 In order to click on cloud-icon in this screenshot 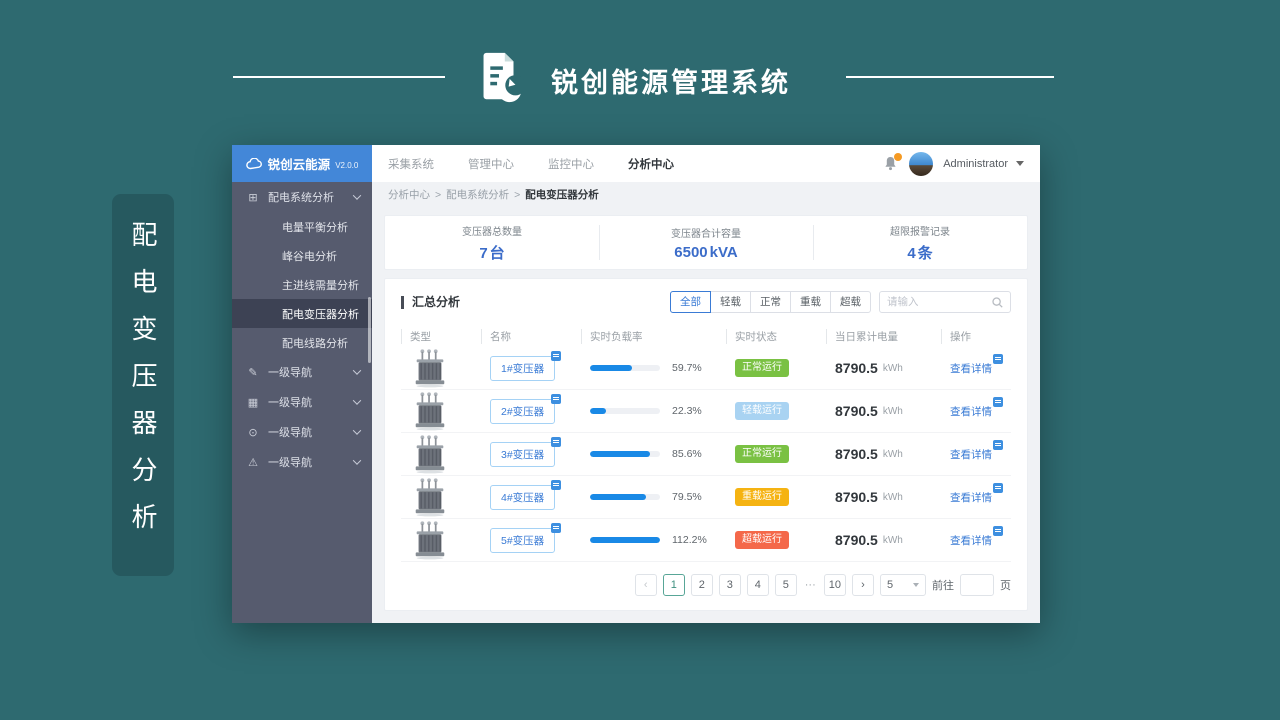, I will do `click(253, 163)`.